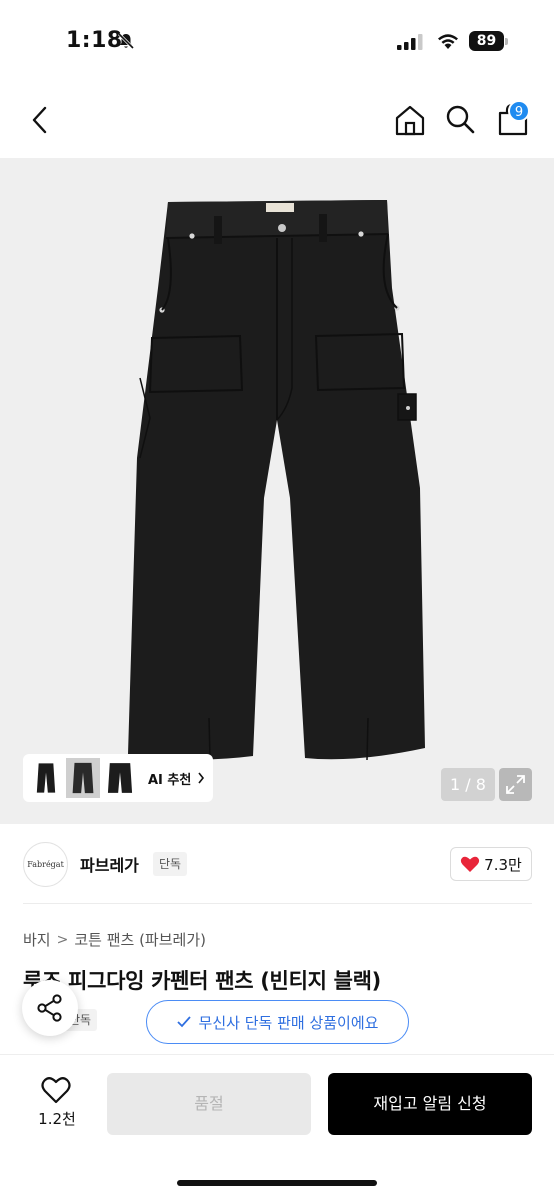  I want to click on bell-off-icon, so click(126, 41).